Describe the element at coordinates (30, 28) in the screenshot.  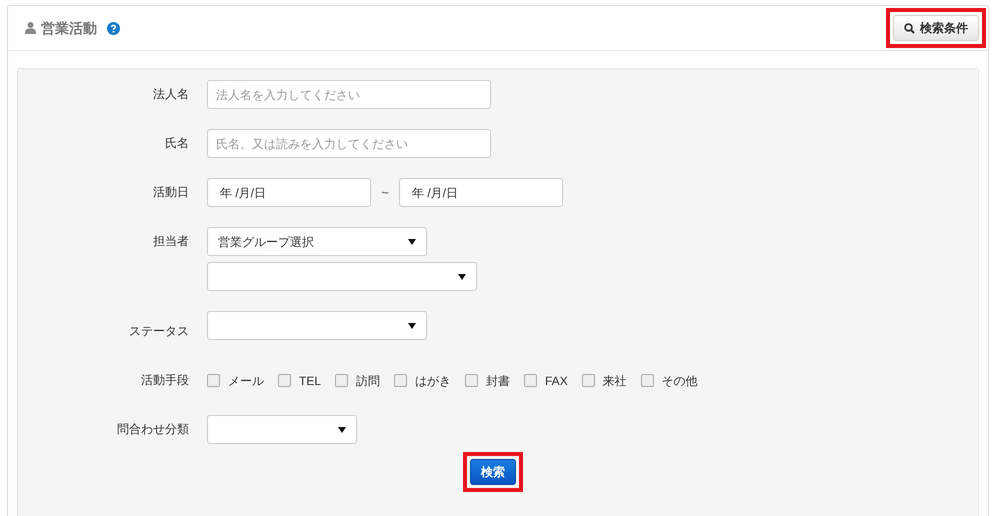
I see `person-icon` at that location.